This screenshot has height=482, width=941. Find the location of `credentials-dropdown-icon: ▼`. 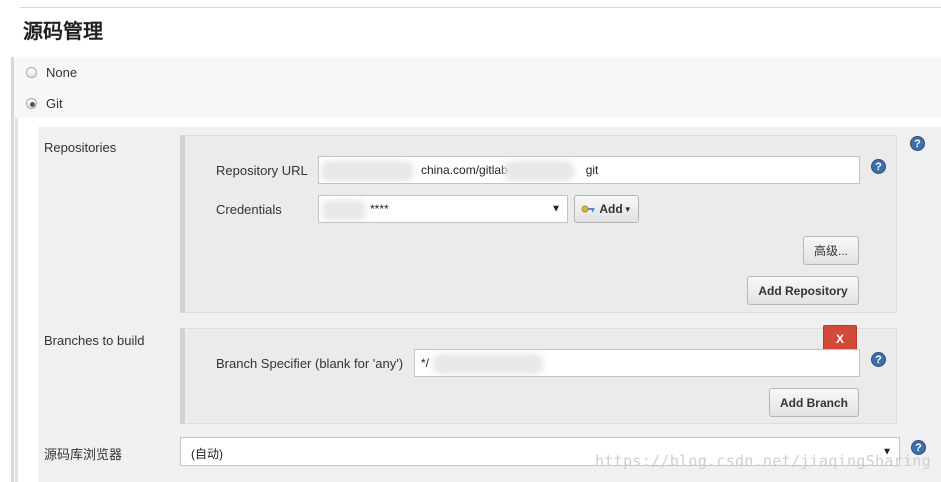

credentials-dropdown-icon: ▼ is located at coordinates (556, 209).